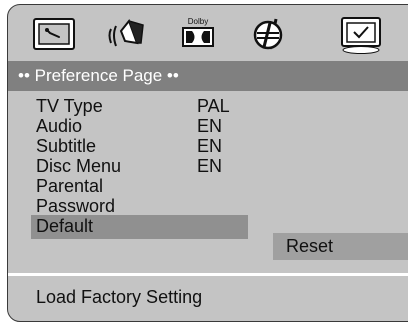 The image size is (408, 322). What do you see at coordinates (198, 34) in the screenshot?
I see `dolby-setup-icon: Dolby` at bounding box center [198, 34].